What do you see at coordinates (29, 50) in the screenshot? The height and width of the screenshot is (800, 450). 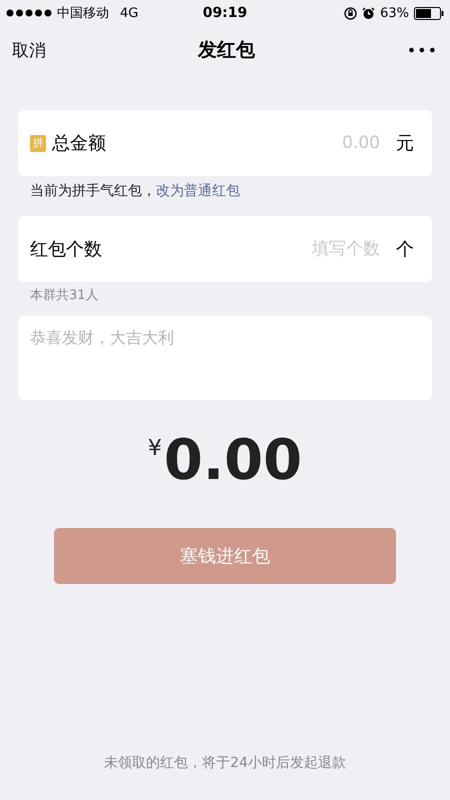 I see `cancel-button: 取消` at bounding box center [29, 50].